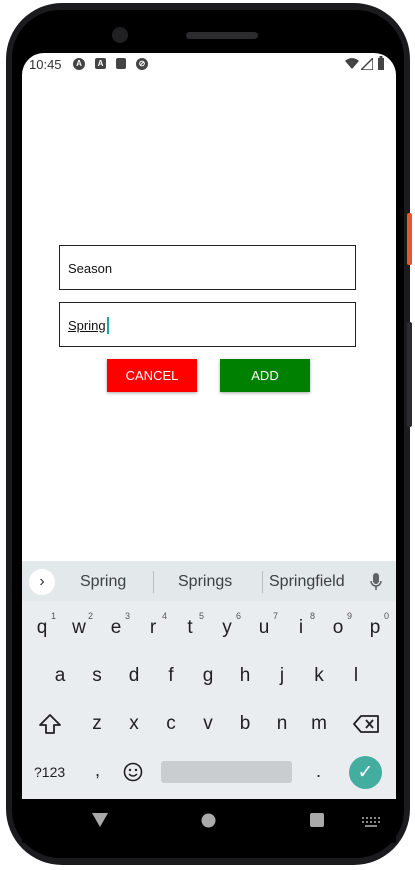  I want to click on front-camera, so click(120, 35).